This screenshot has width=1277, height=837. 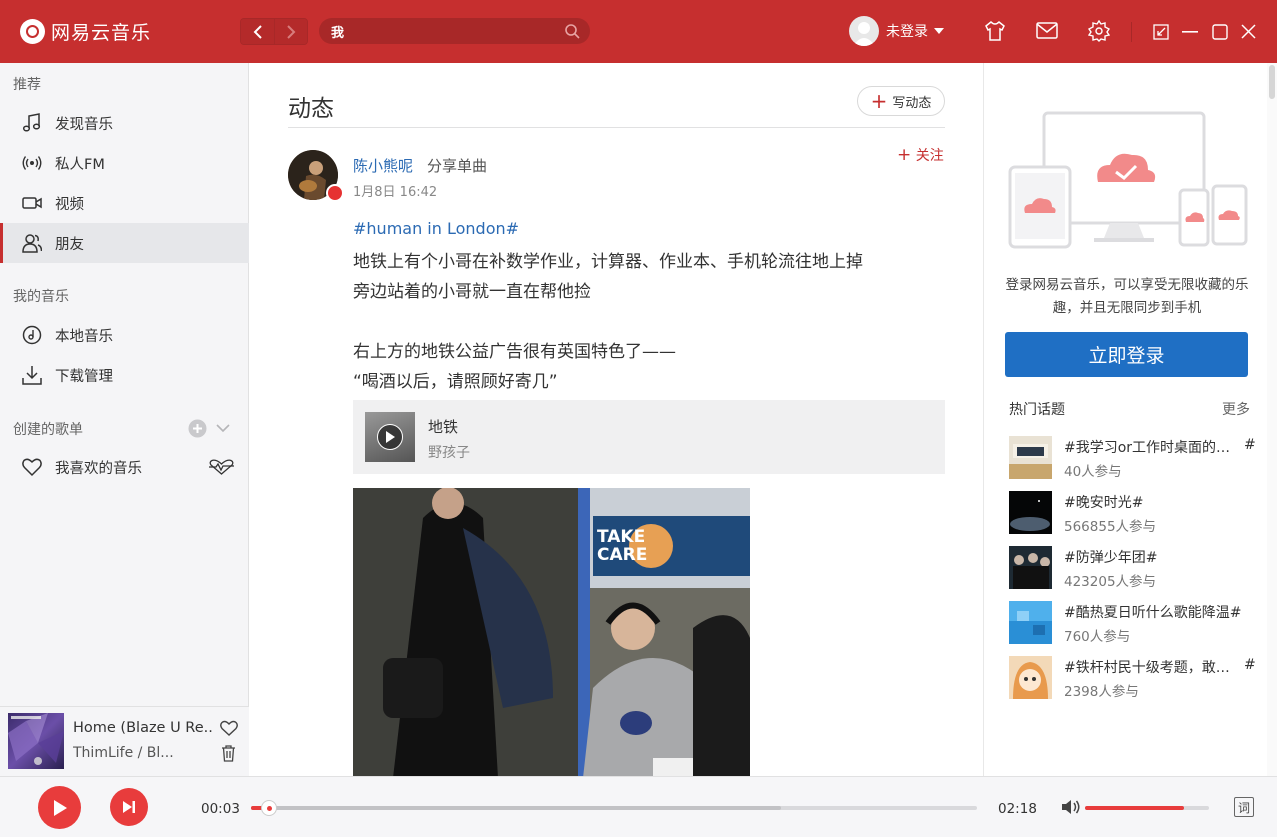 I want to click on post-text-line: 右上方的地铁公益广告很有英国特色了——, so click(x=514, y=352).